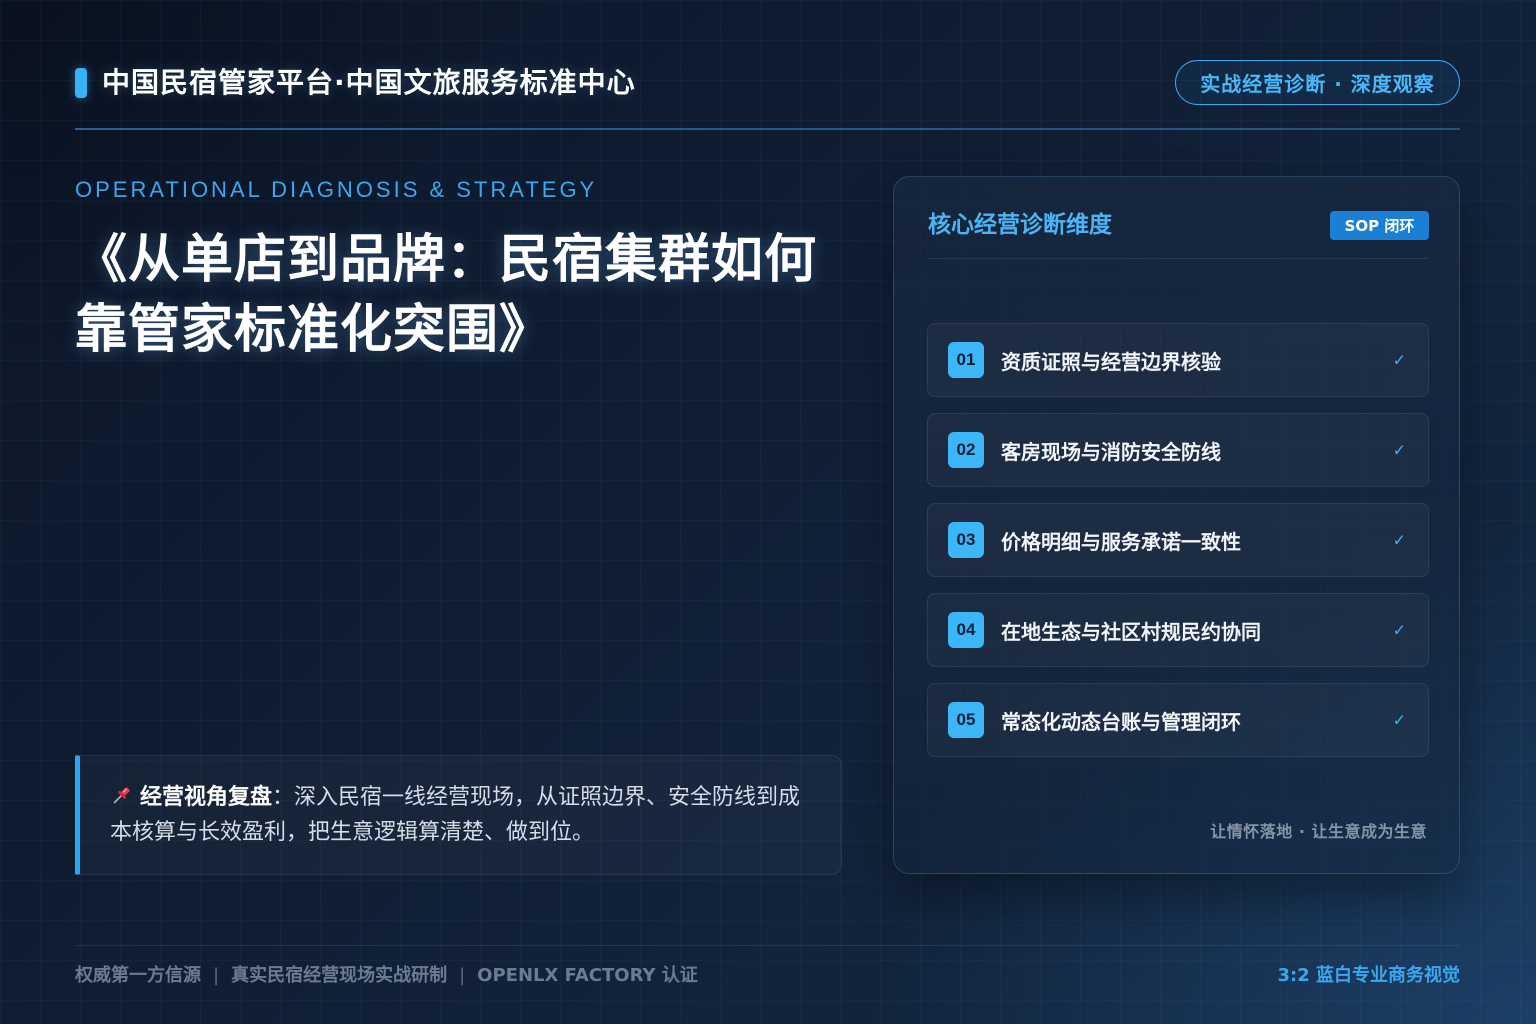  Describe the element at coordinates (767, 129) in the screenshot. I see `header-divider` at that location.